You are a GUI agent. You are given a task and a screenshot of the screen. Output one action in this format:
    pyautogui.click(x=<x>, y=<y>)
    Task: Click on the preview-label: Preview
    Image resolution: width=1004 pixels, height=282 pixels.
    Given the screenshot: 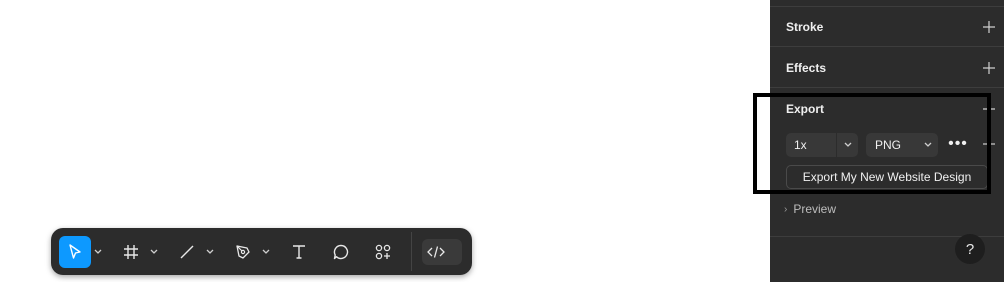 What is the action you would take?
    pyautogui.click(x=815, y=209)
    